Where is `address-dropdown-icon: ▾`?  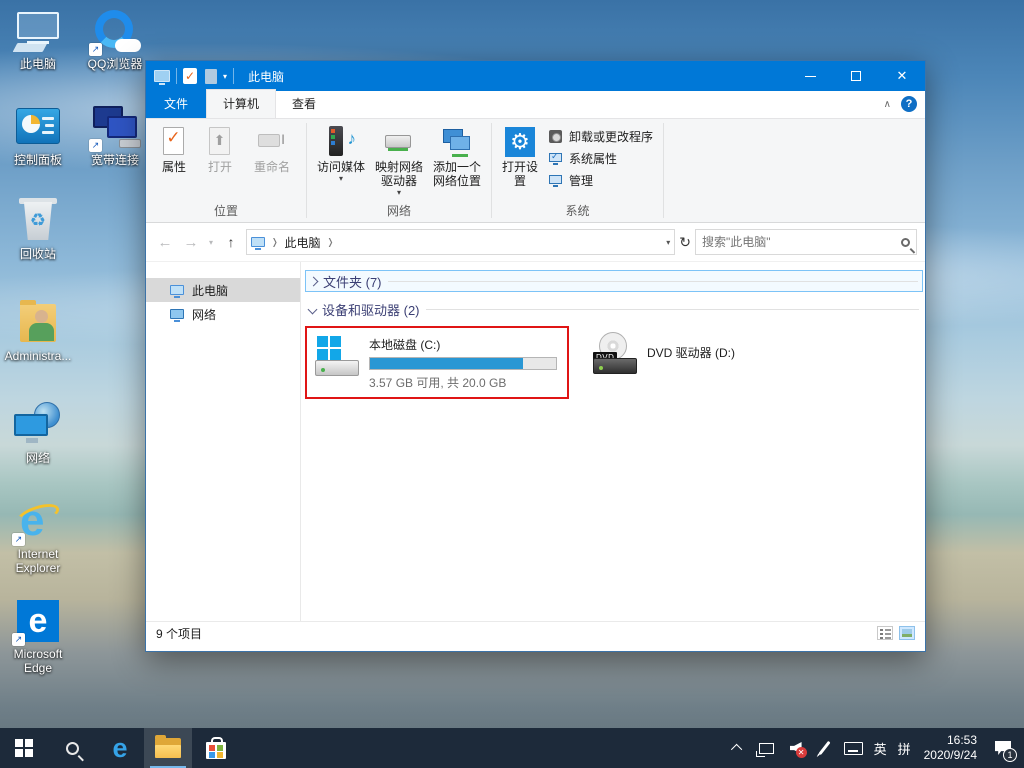
address-dropdown-icon: ▾ is located at coordinates (668, 242).